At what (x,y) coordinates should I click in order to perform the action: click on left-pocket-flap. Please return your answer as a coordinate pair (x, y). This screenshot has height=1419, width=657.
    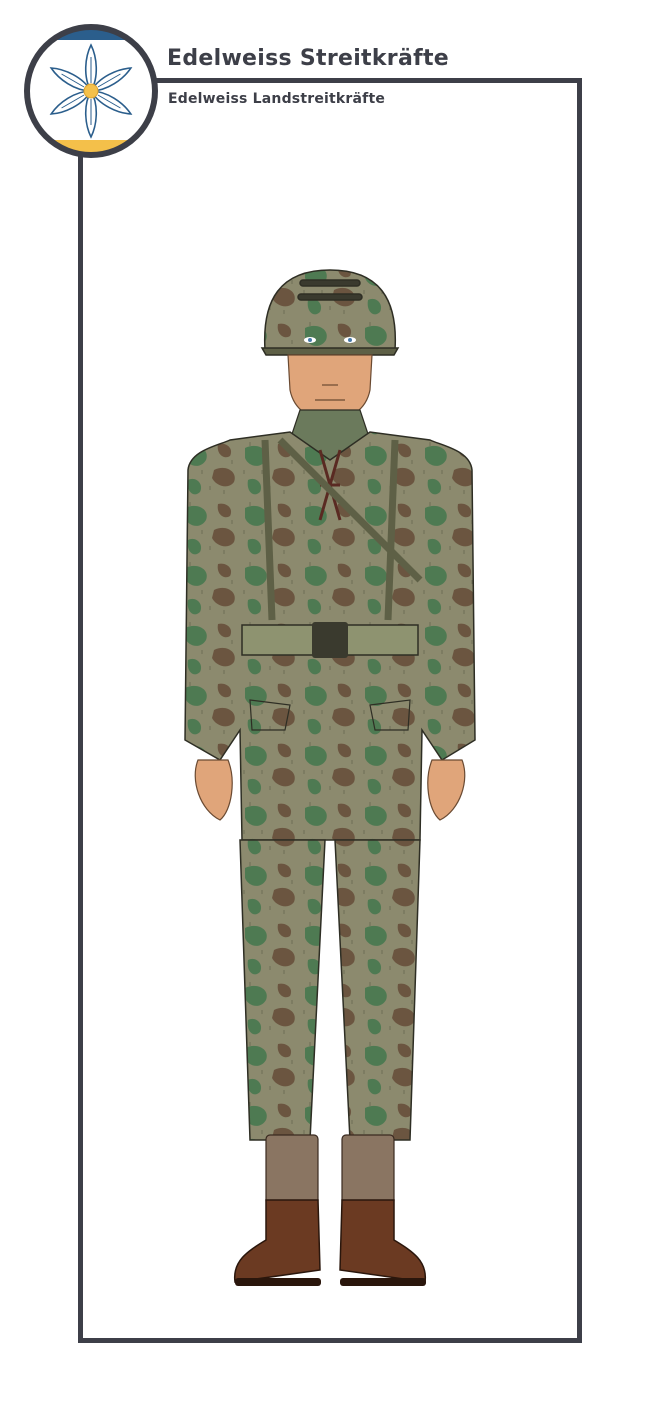
    Looking at the image, I should click on (270, 715).